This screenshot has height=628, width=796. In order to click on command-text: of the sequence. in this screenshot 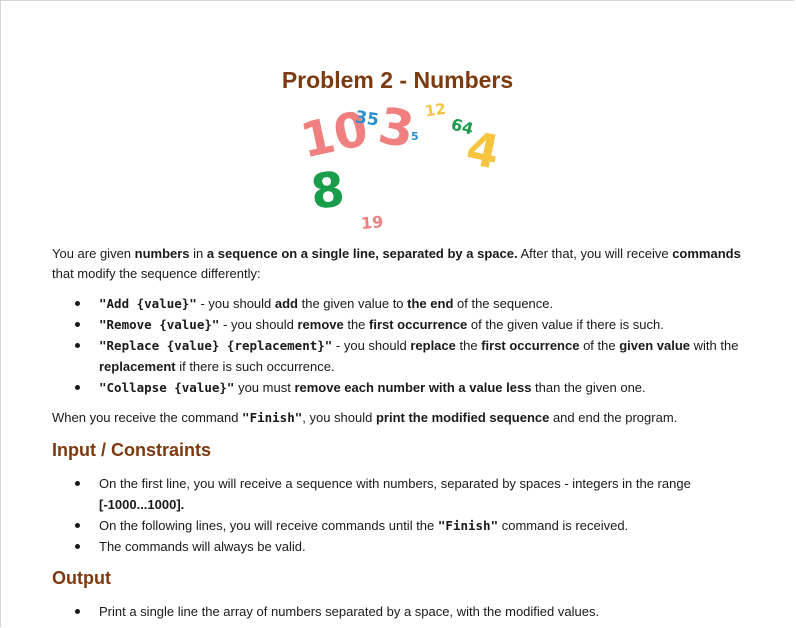, I will do `click(503, 303)`.